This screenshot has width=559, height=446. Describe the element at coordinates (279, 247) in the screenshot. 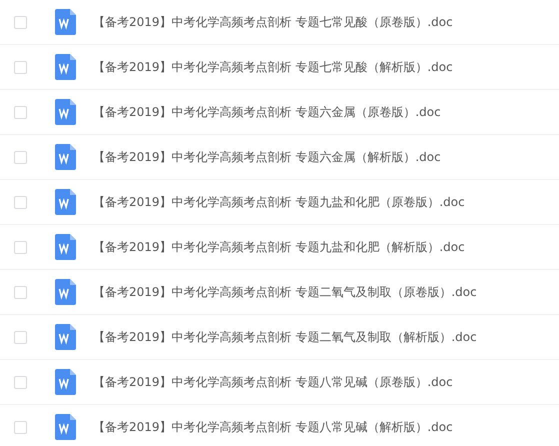

I see `file-name: 【备考2019】中考化学高频考点剖析 专题九盐和化肥（解析版）.doc` at that location.